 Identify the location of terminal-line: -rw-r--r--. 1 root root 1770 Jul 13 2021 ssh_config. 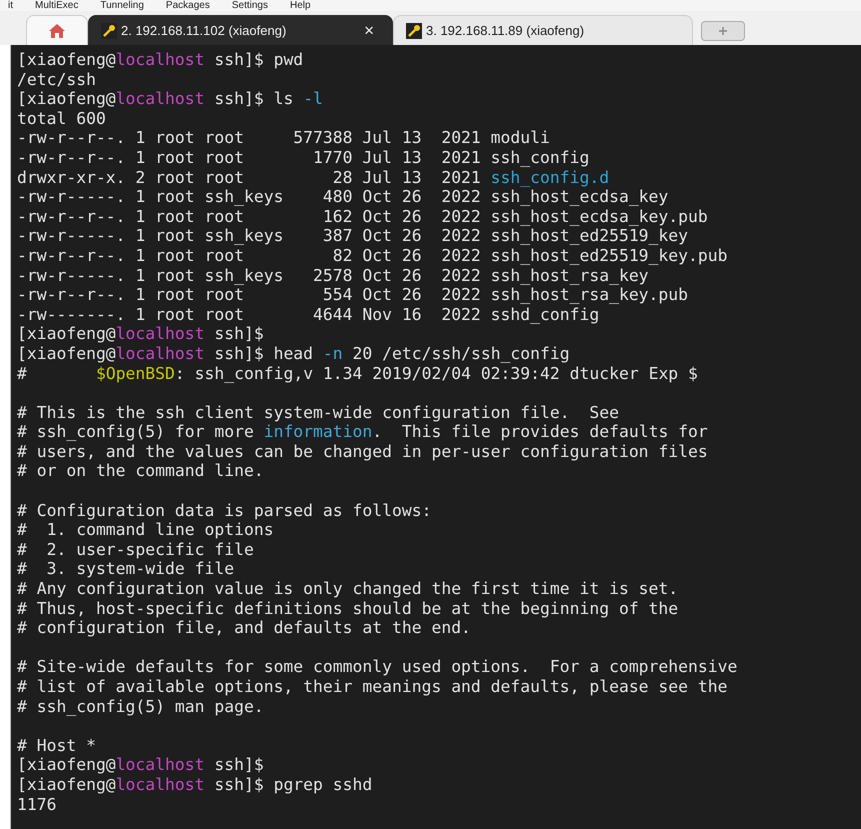
(303, 158).